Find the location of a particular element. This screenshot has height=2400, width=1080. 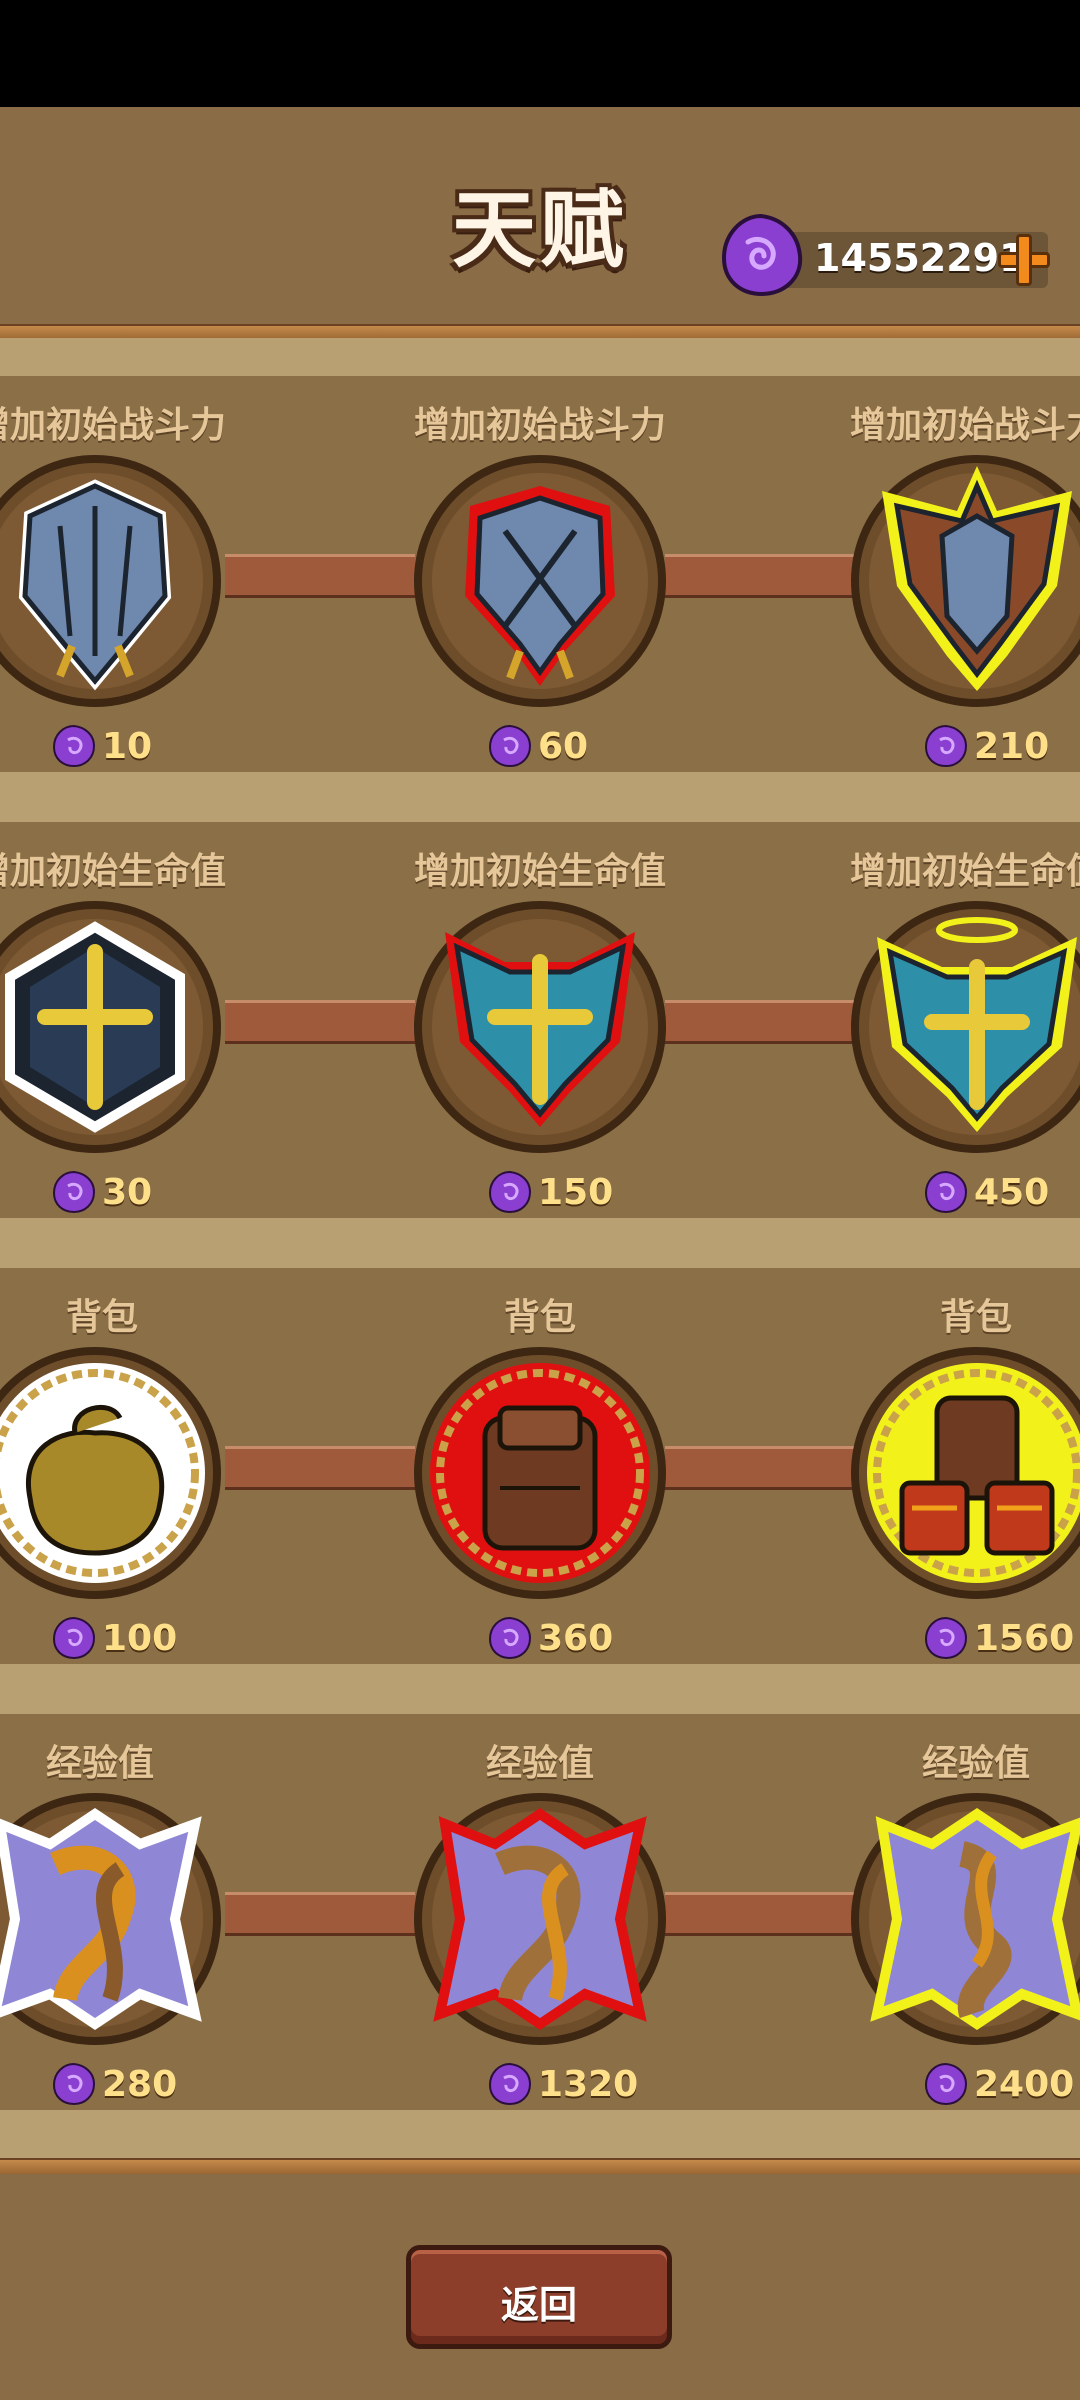

talent-cost: 1320 is located at coordinates (588, 2084).